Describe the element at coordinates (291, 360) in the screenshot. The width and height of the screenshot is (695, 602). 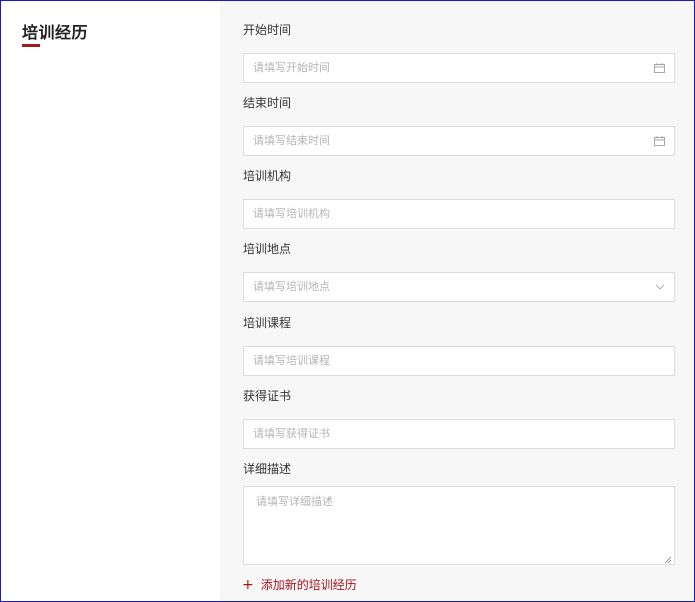
I see `training-course-placeholder: 请填写培训课程` at that location.